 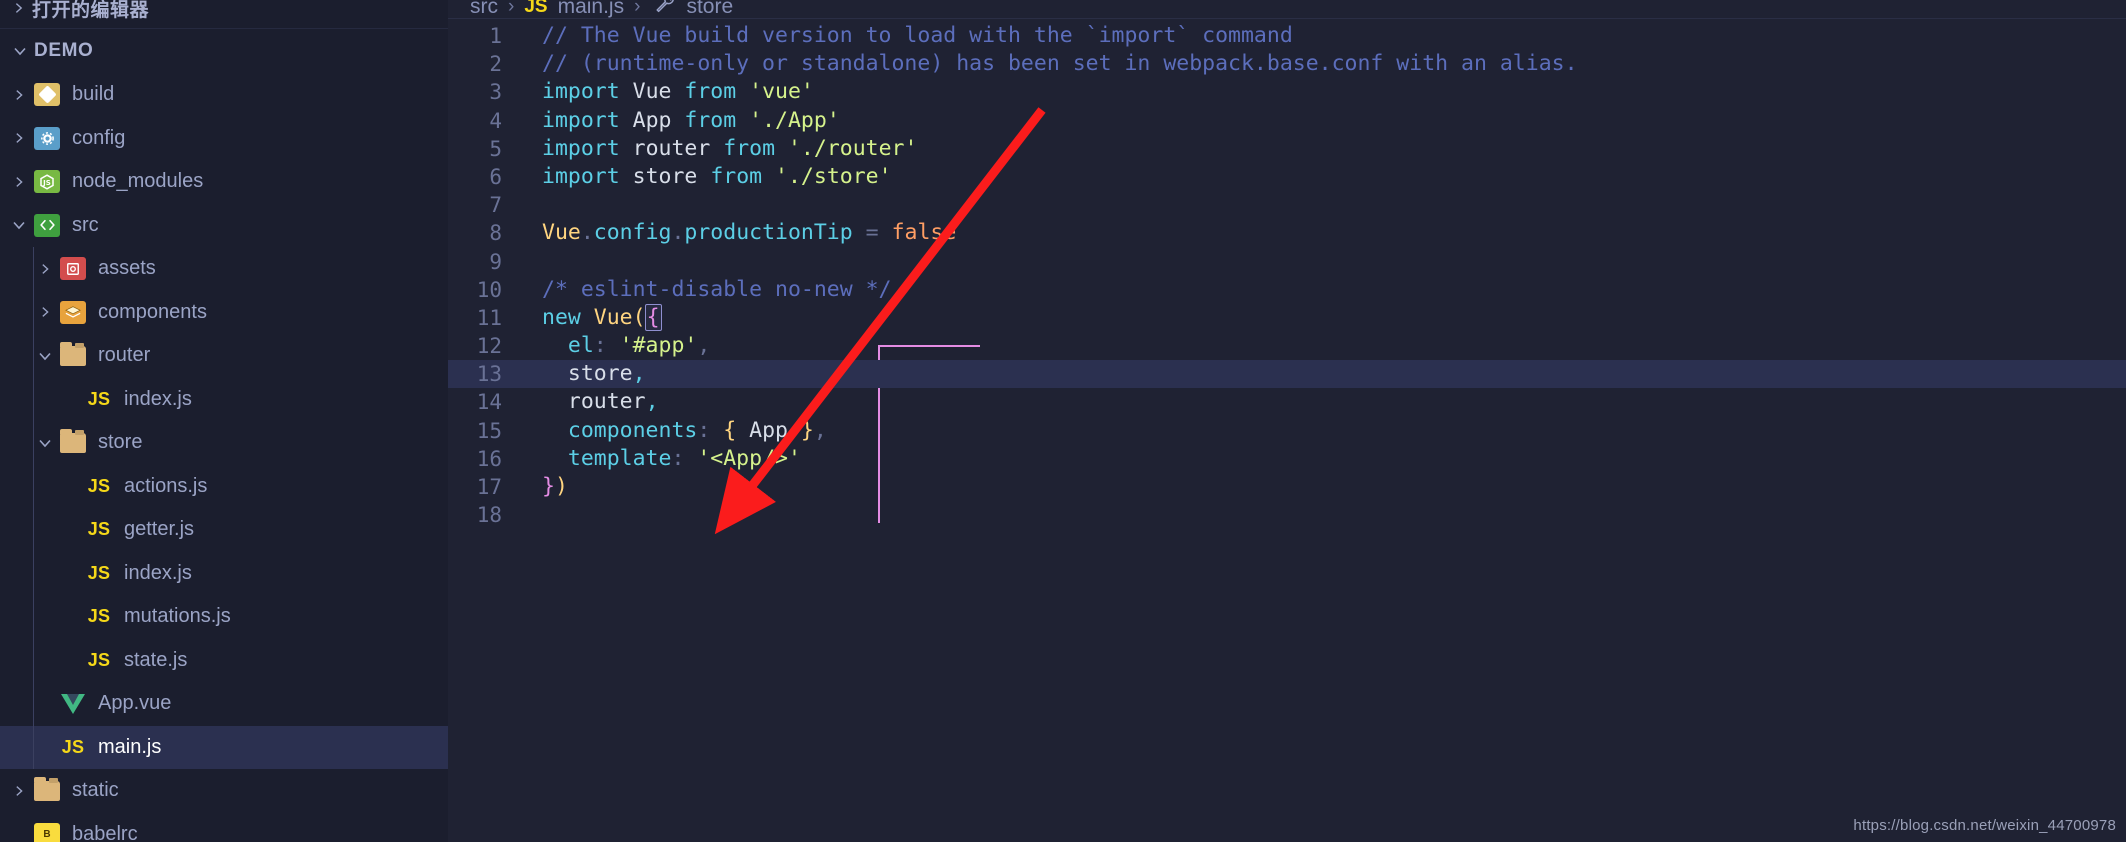 I want to click on tree-item-store: store, so click(x=224, y=443).